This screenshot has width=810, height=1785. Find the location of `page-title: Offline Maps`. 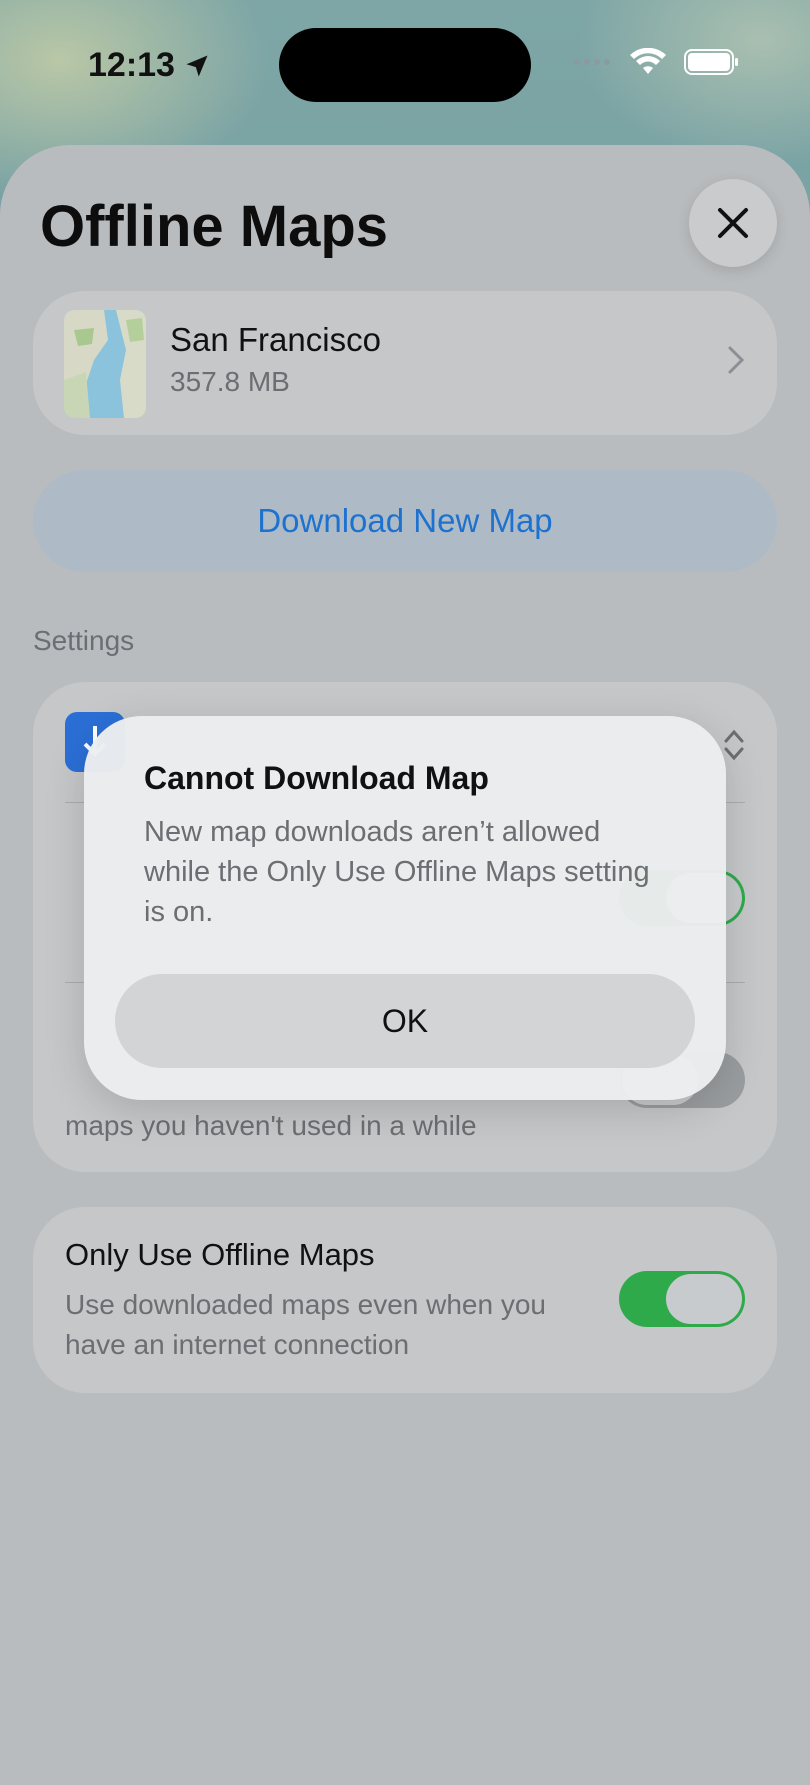

page-title: Offline Maps is located at coordinates (214, 226).